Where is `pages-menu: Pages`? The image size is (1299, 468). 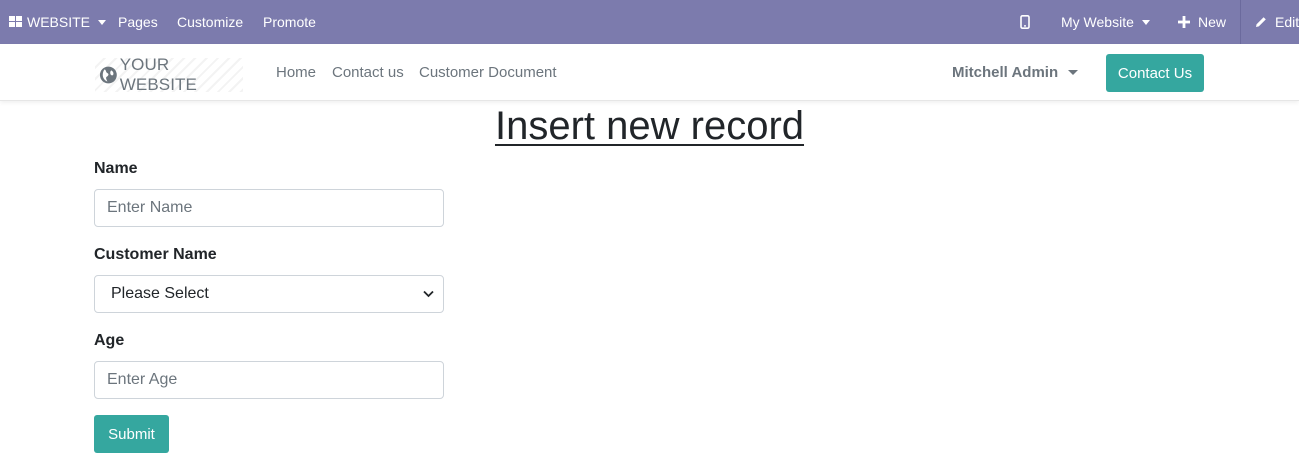
pages-menu: Pages is located at coordinates (138, 22).